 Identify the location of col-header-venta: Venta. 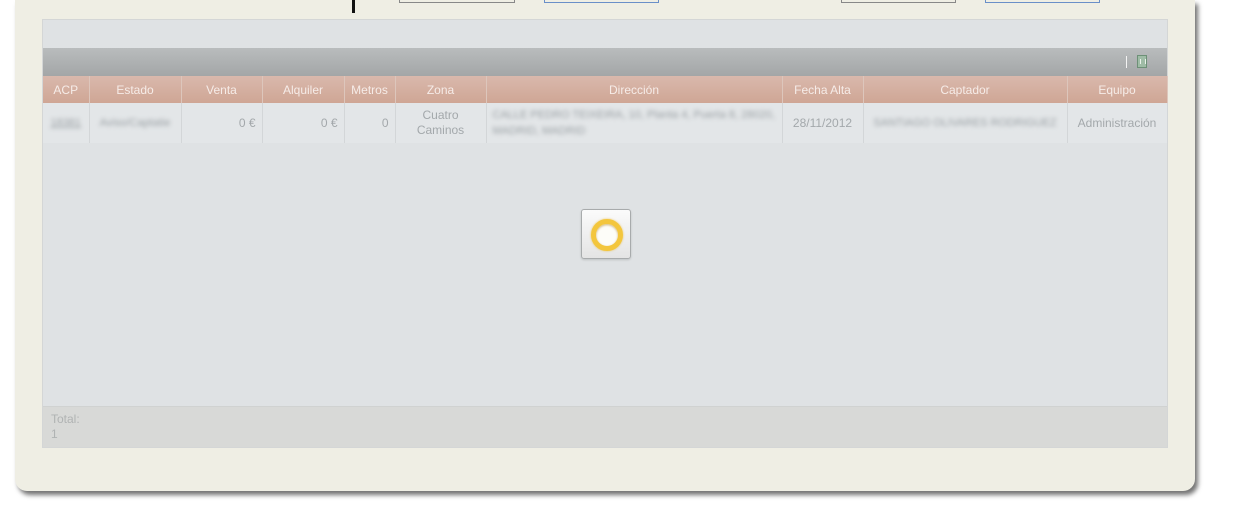
(222, 89).